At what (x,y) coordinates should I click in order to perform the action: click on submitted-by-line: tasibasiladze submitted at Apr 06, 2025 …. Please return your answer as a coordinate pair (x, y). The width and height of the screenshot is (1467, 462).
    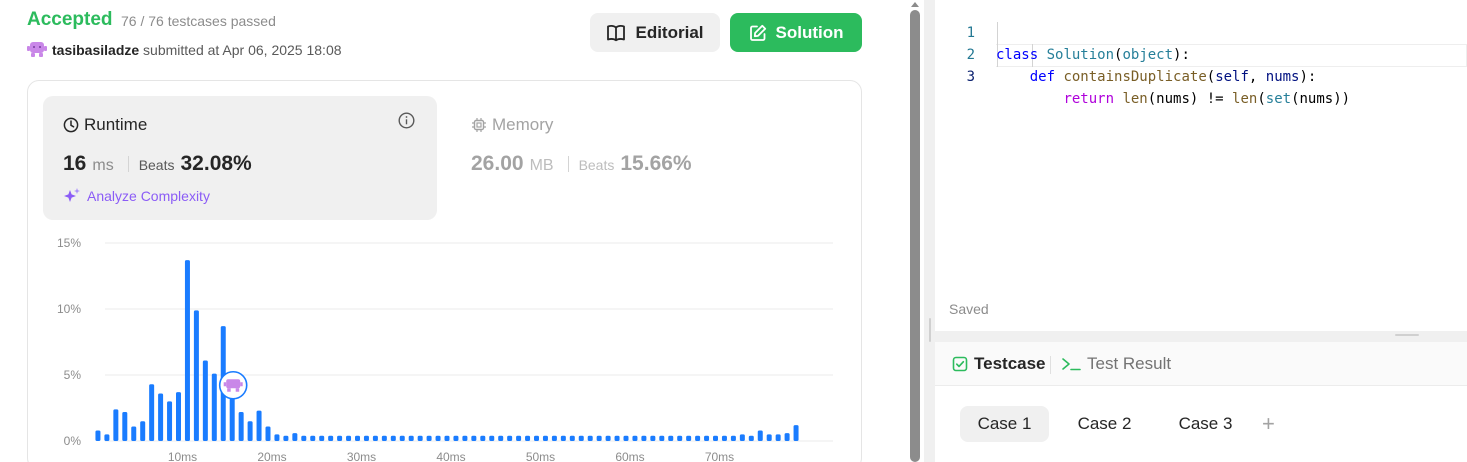
    Looking at the image, I should click on (197, 50).